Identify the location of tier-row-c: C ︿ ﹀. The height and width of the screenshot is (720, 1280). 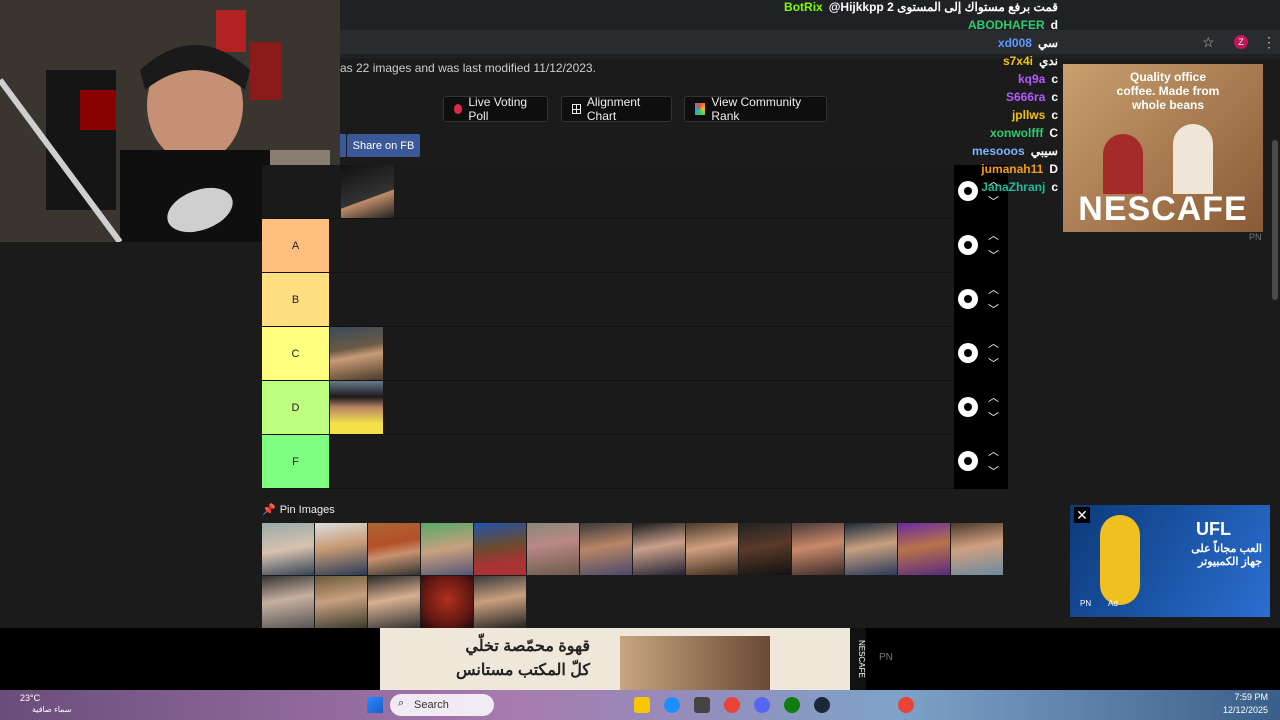
(635, 354).